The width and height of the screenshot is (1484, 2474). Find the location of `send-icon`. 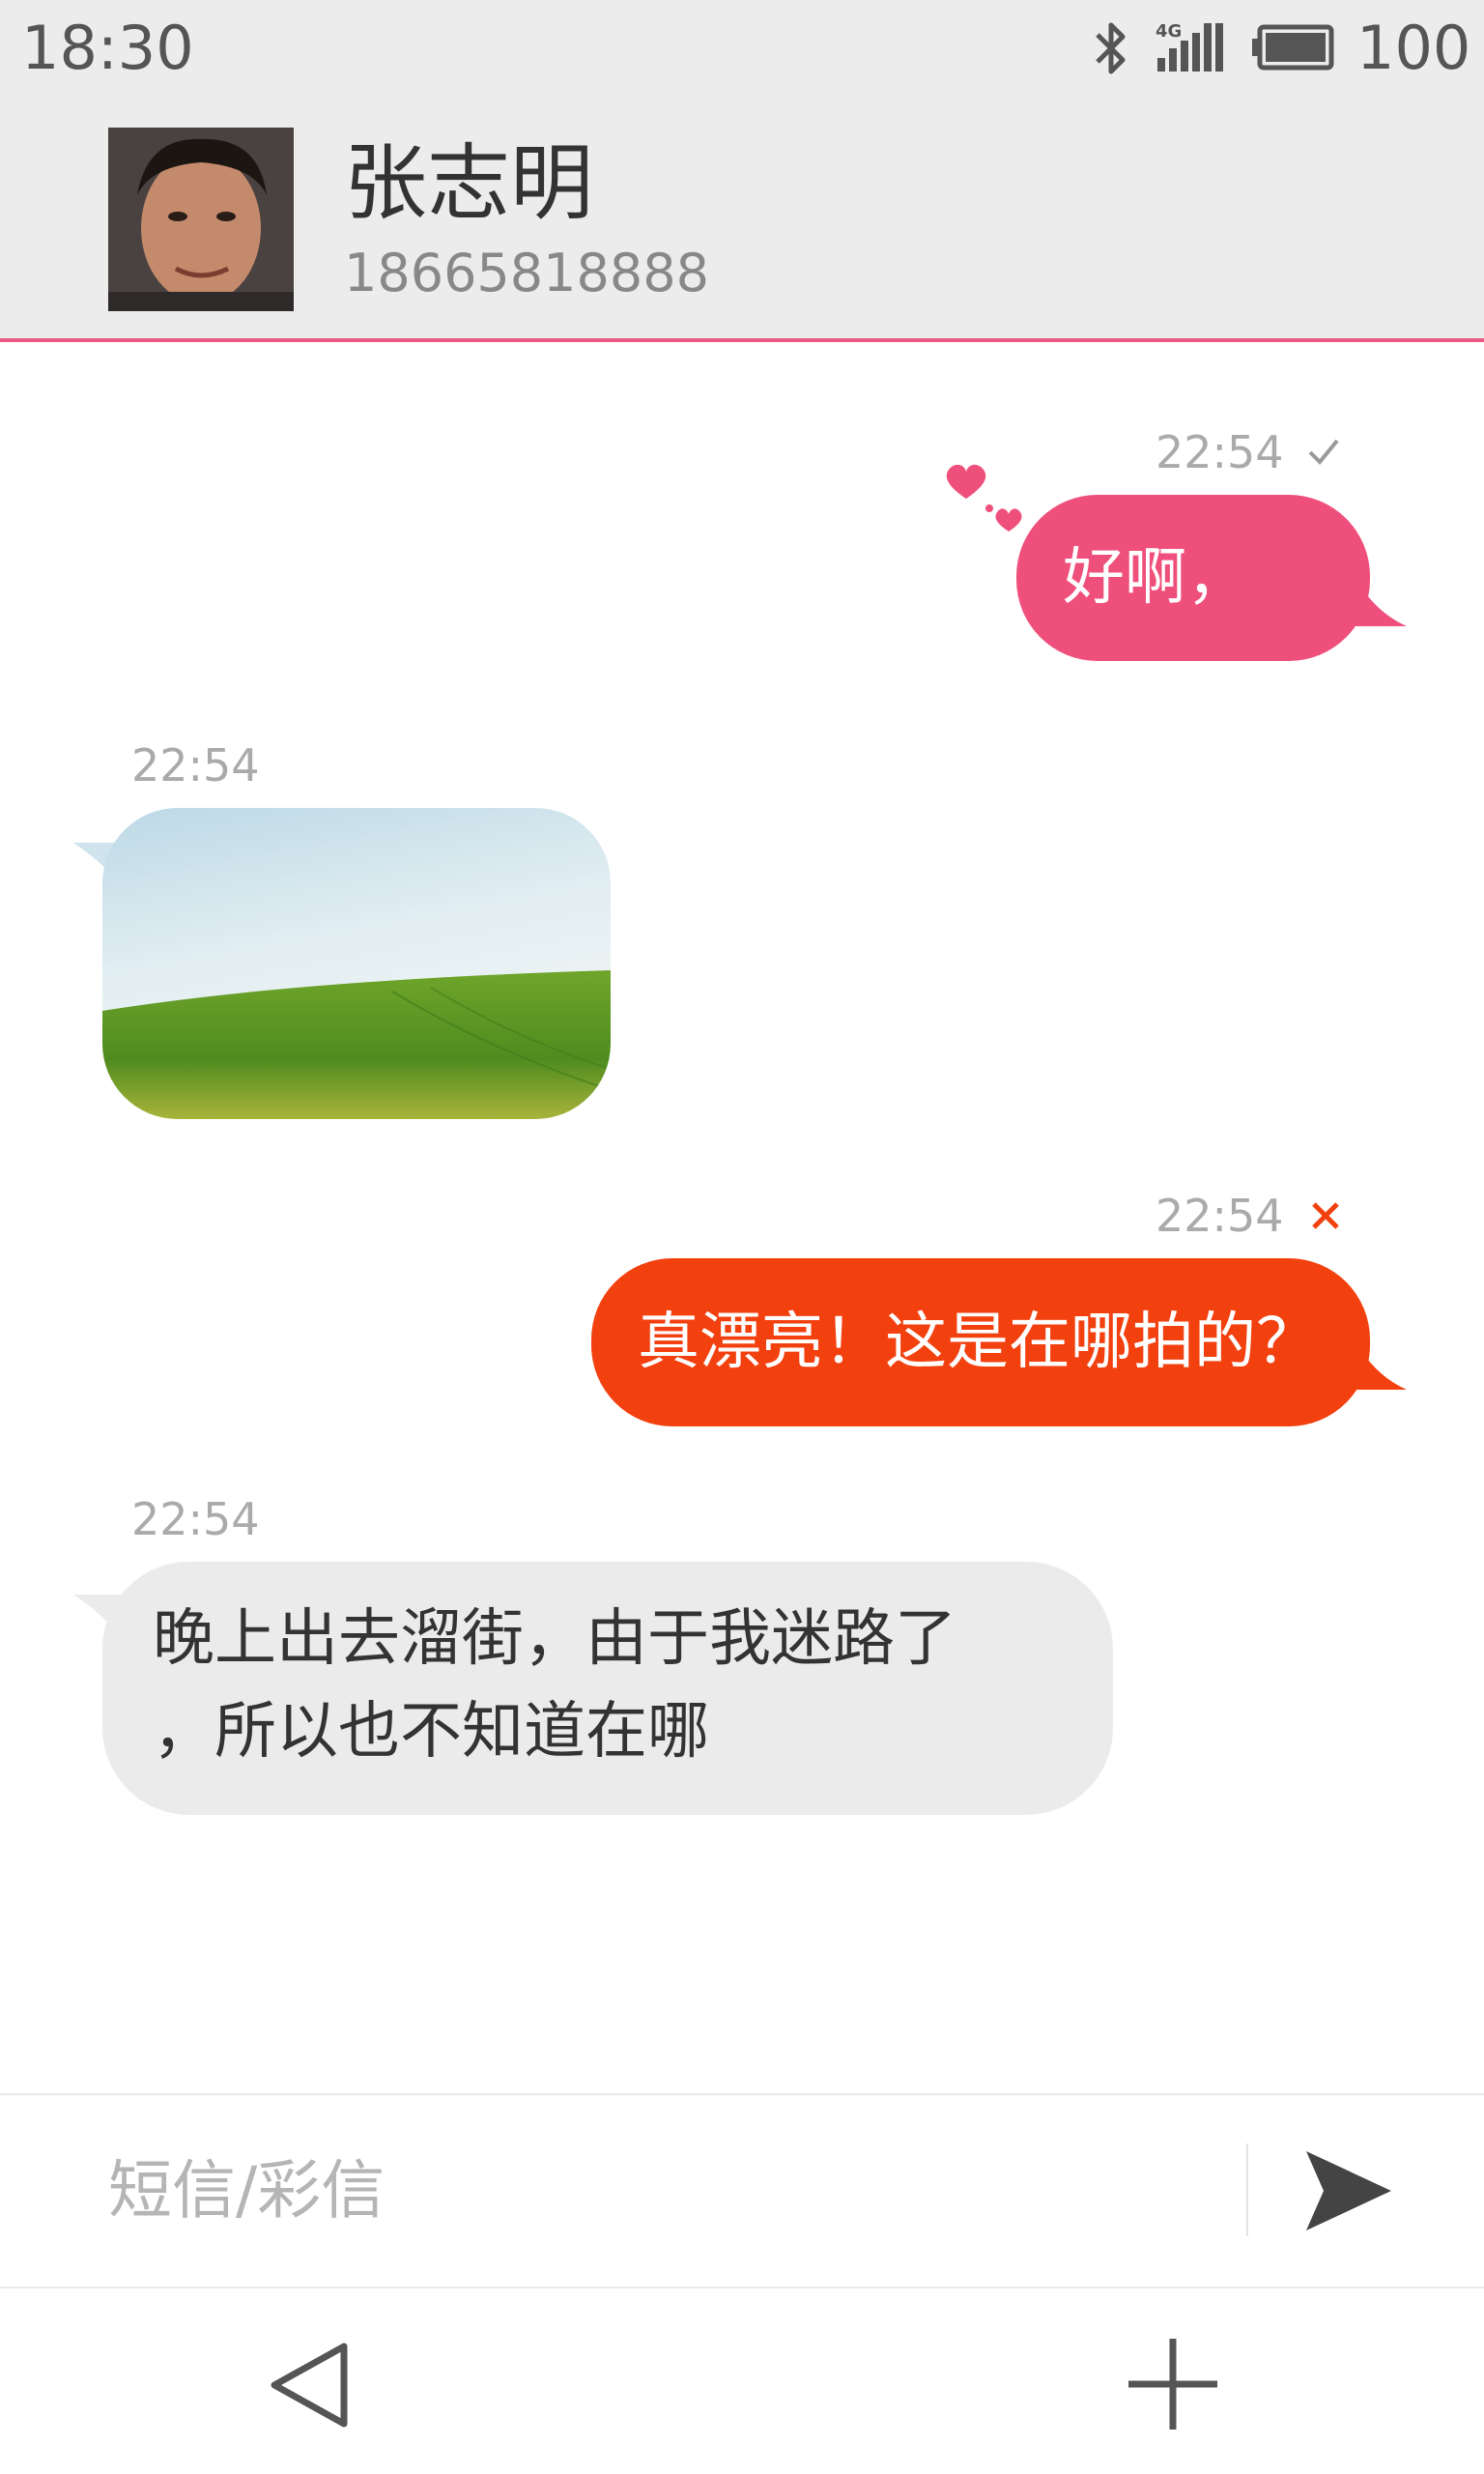

send-icon is located at coordinates (1348, 2191).